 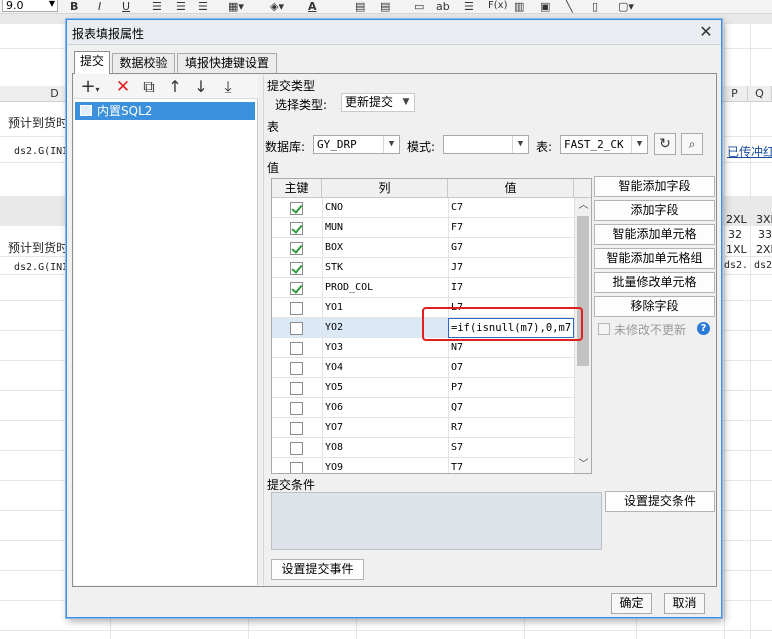 I want to click on value-cell: R7, so click(x=511, y=428).